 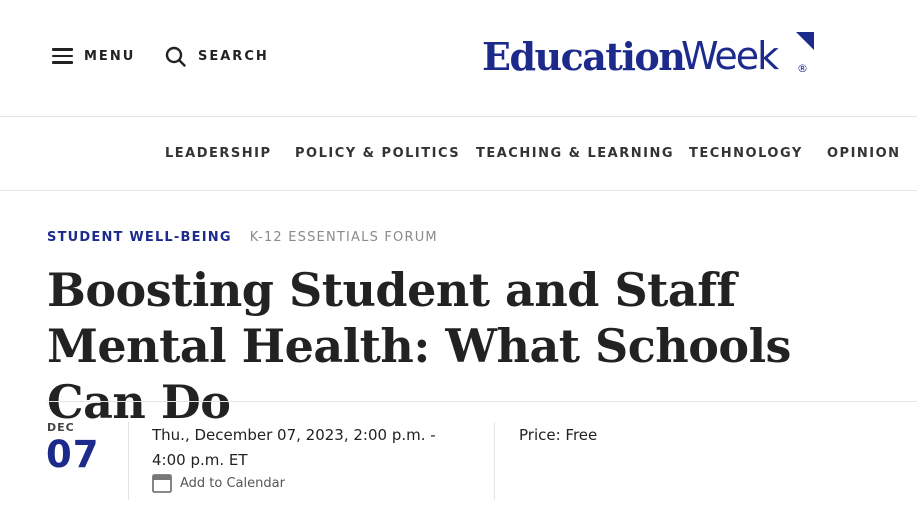 I want to click on add-to-calendar-button: Add to Calendar, so click(x=218, y=483).